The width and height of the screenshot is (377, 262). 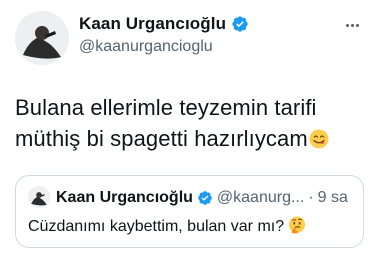 I want to click on yum-face-icon, so click(x=319, y=137).